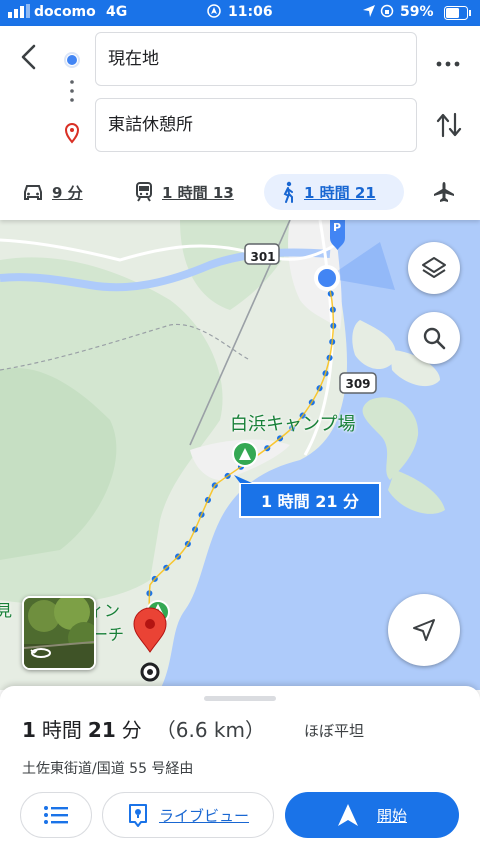 The height and width of the screenshot is (854, 480). What do you see at coordinates (67, 192) in the screenshot?
I see `tab-drive-label: 9 分` at bounding box center [67, 192].